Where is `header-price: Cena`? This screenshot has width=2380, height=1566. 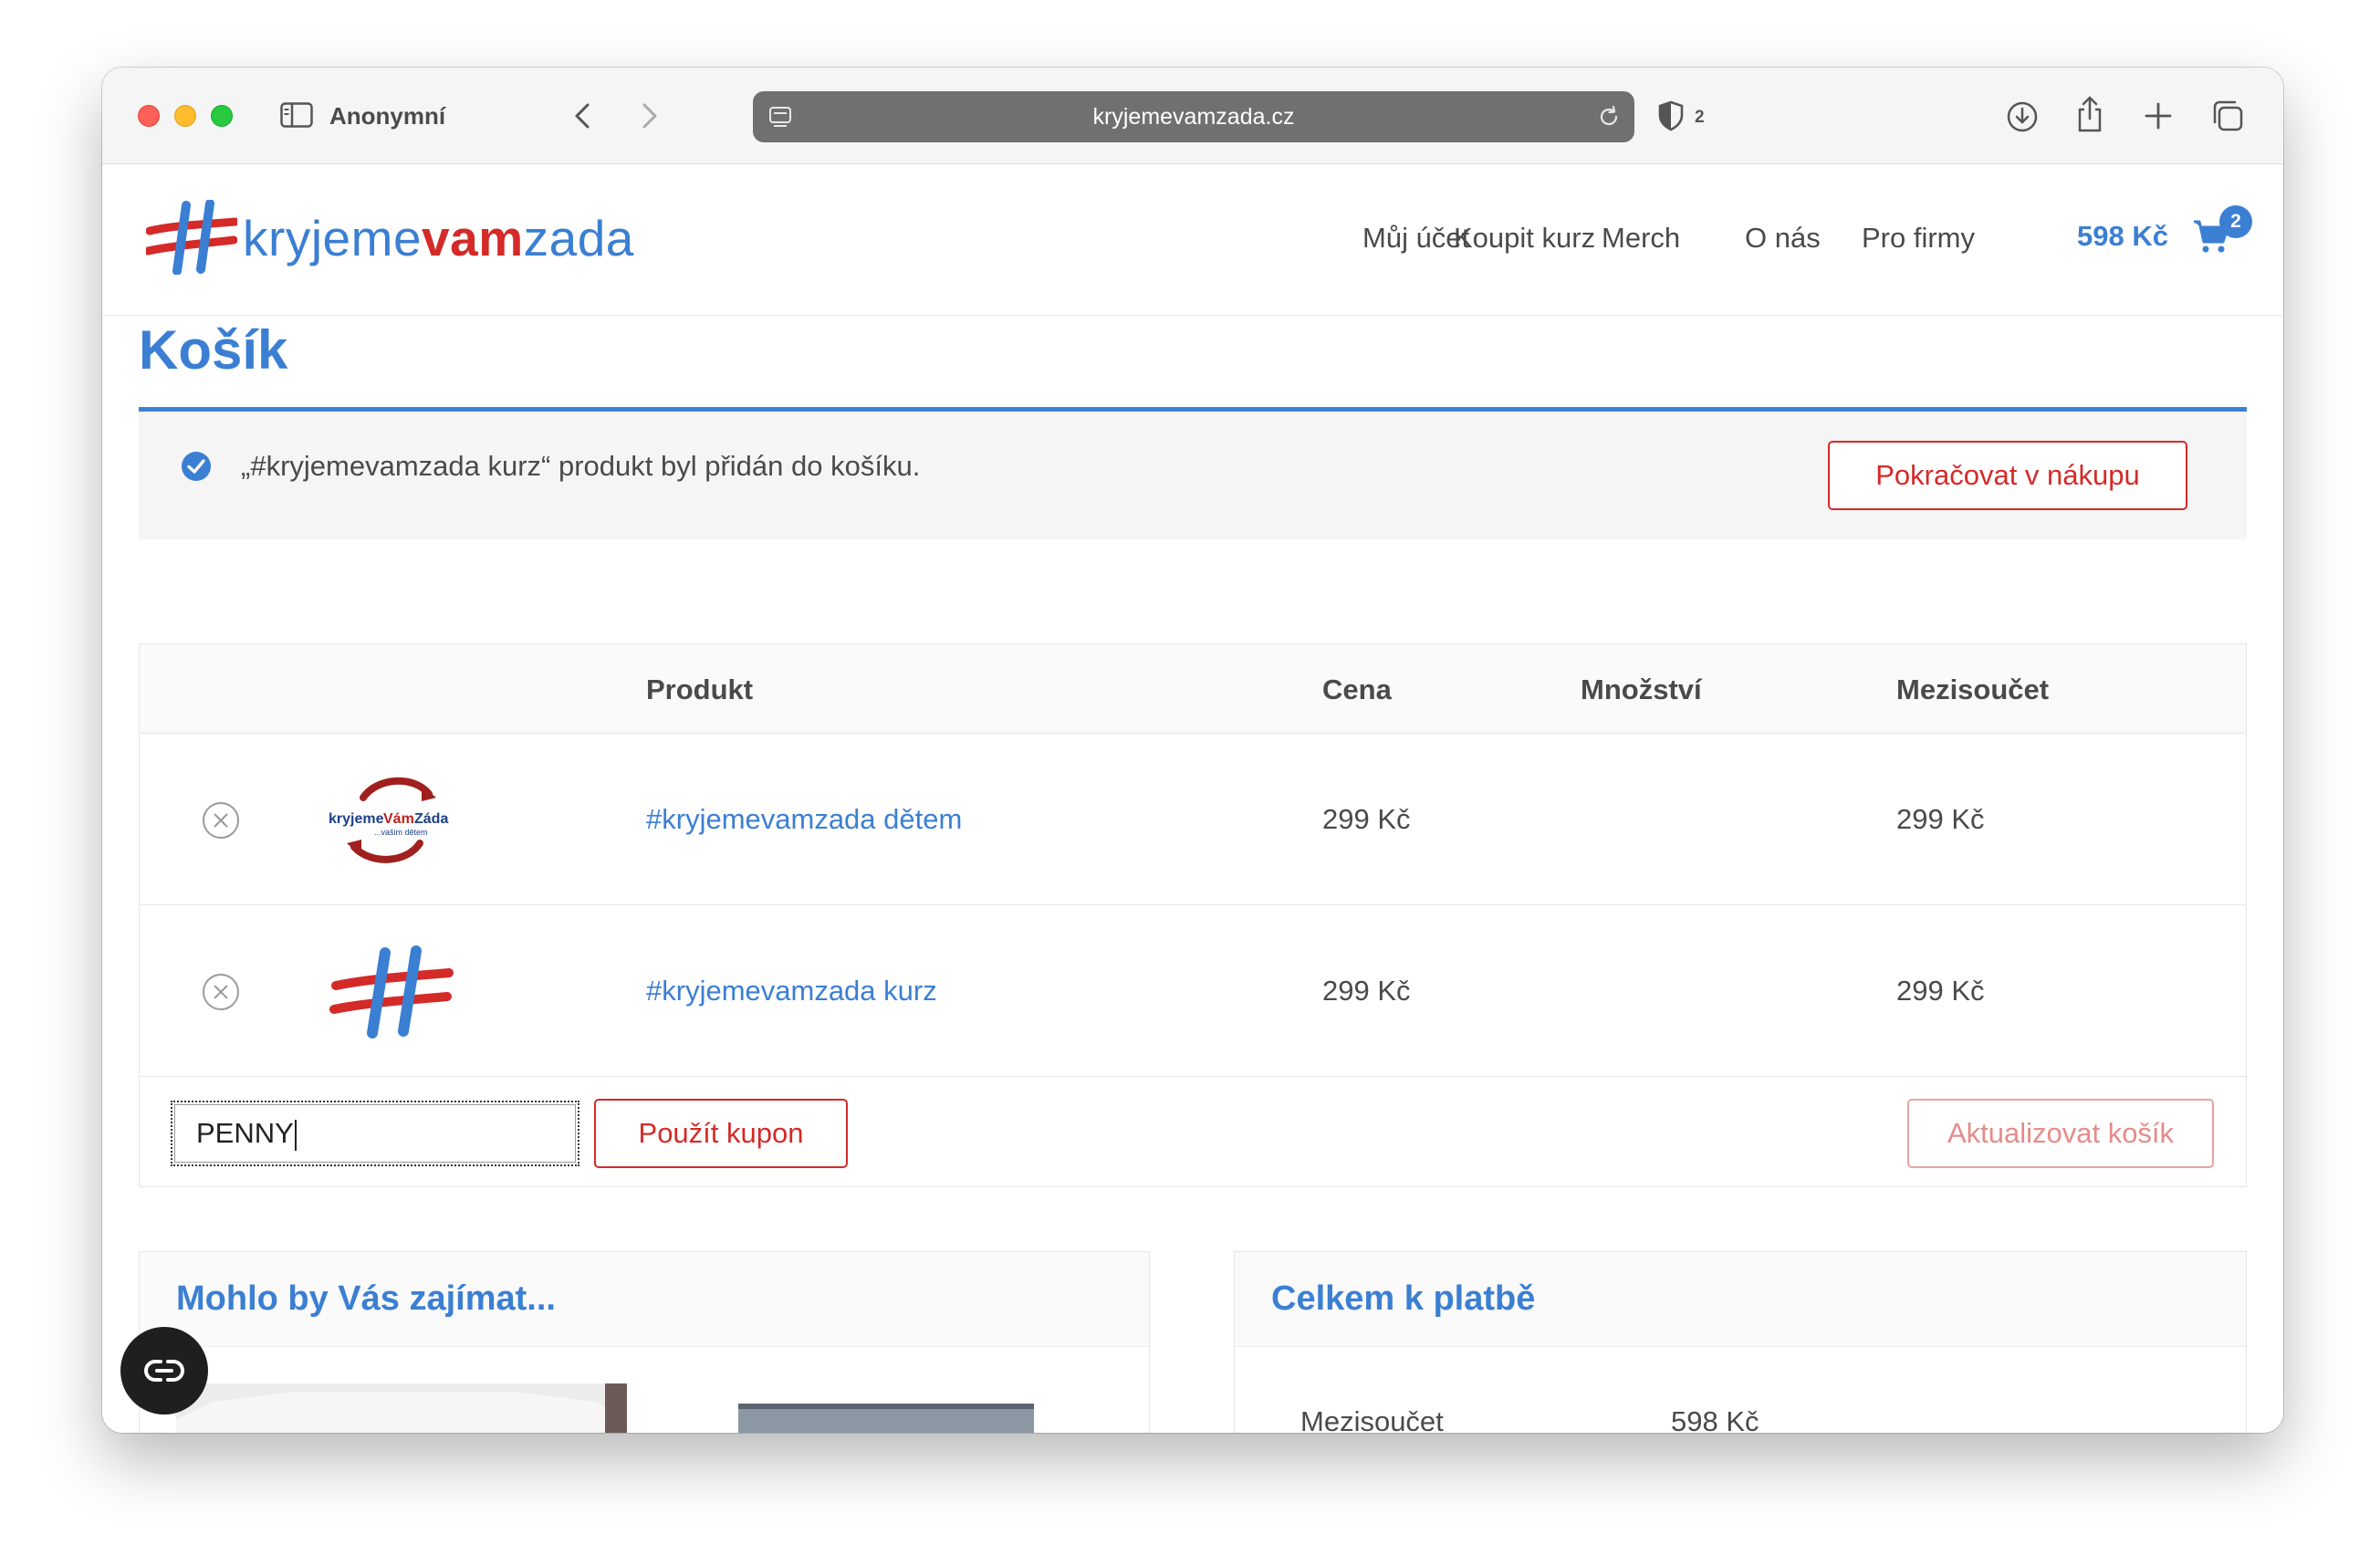
header-price: Cena is located at coordinates (1357, 689).